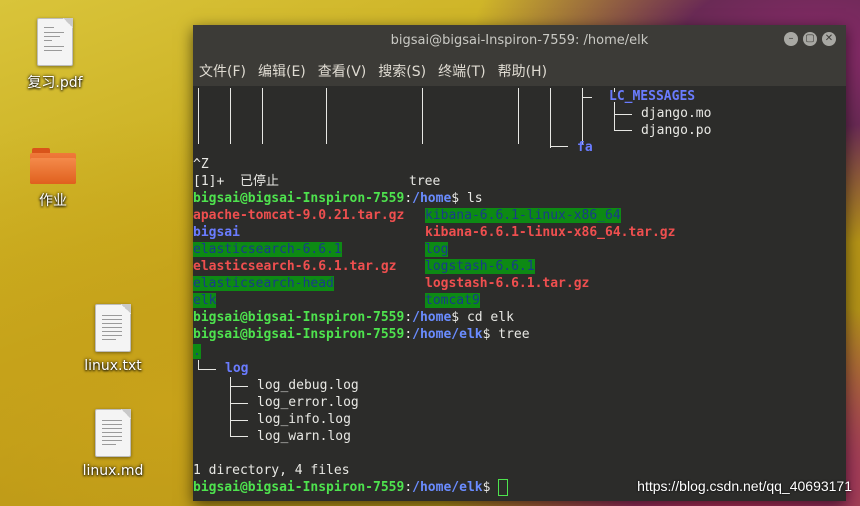 Image resolution: width=860 pixels, height=506 pixels. Describe the element at coordinates (676, 113) in the screenshot. I see `tree-file-django-mo: django.mo` at that location.